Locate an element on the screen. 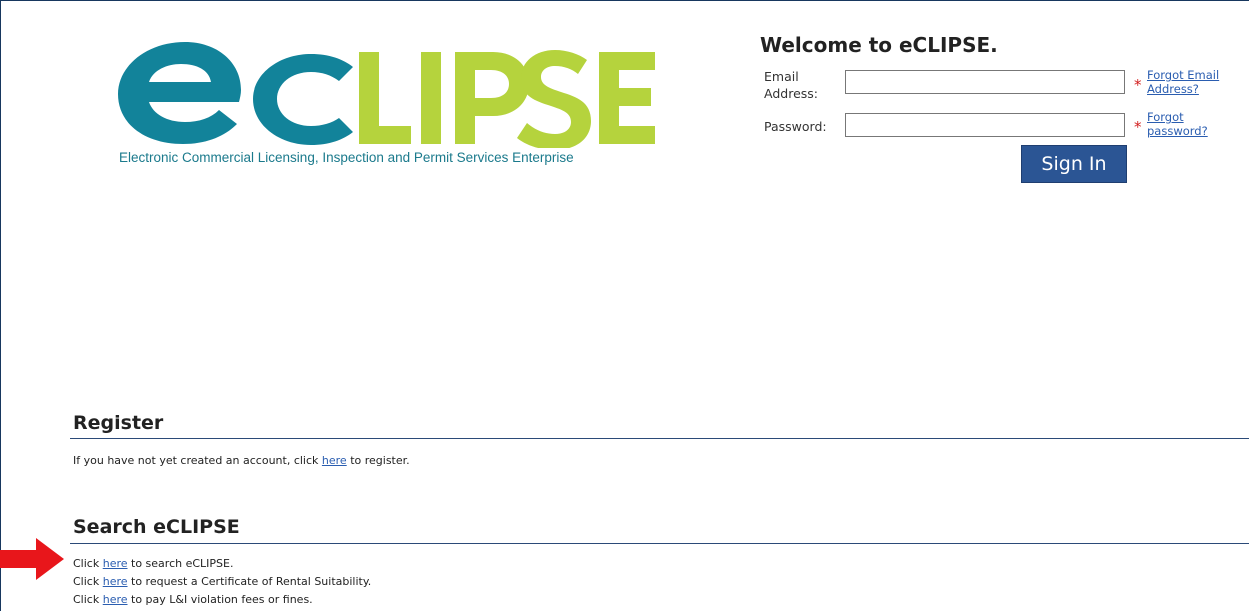  search-divider is located at coordinates (659, 543).